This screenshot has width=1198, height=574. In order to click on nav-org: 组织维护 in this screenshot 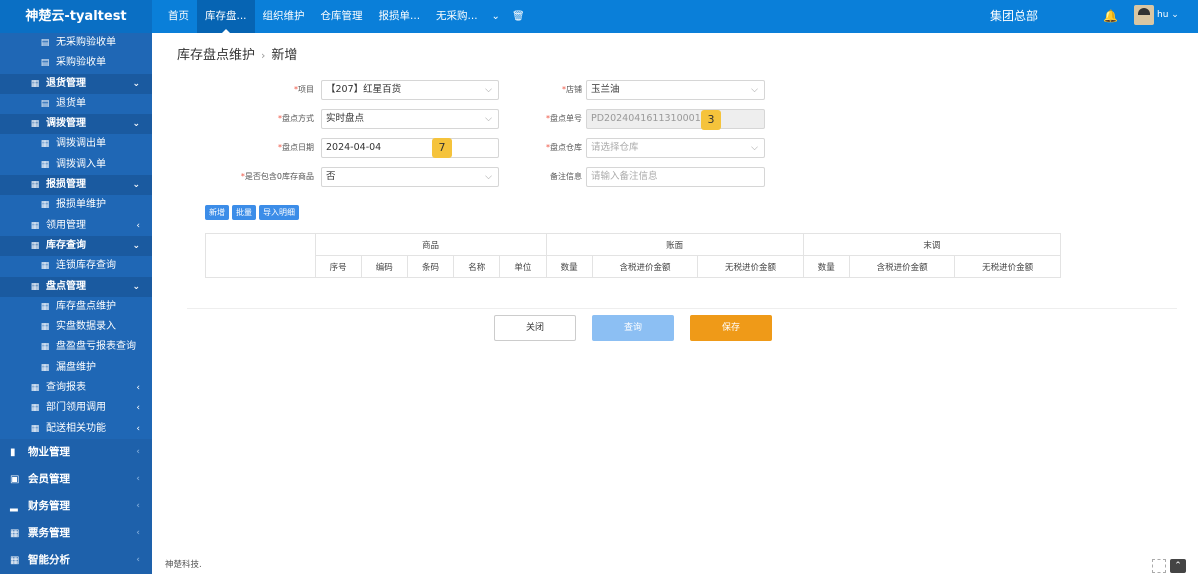, I will do `click(284, 16)`.